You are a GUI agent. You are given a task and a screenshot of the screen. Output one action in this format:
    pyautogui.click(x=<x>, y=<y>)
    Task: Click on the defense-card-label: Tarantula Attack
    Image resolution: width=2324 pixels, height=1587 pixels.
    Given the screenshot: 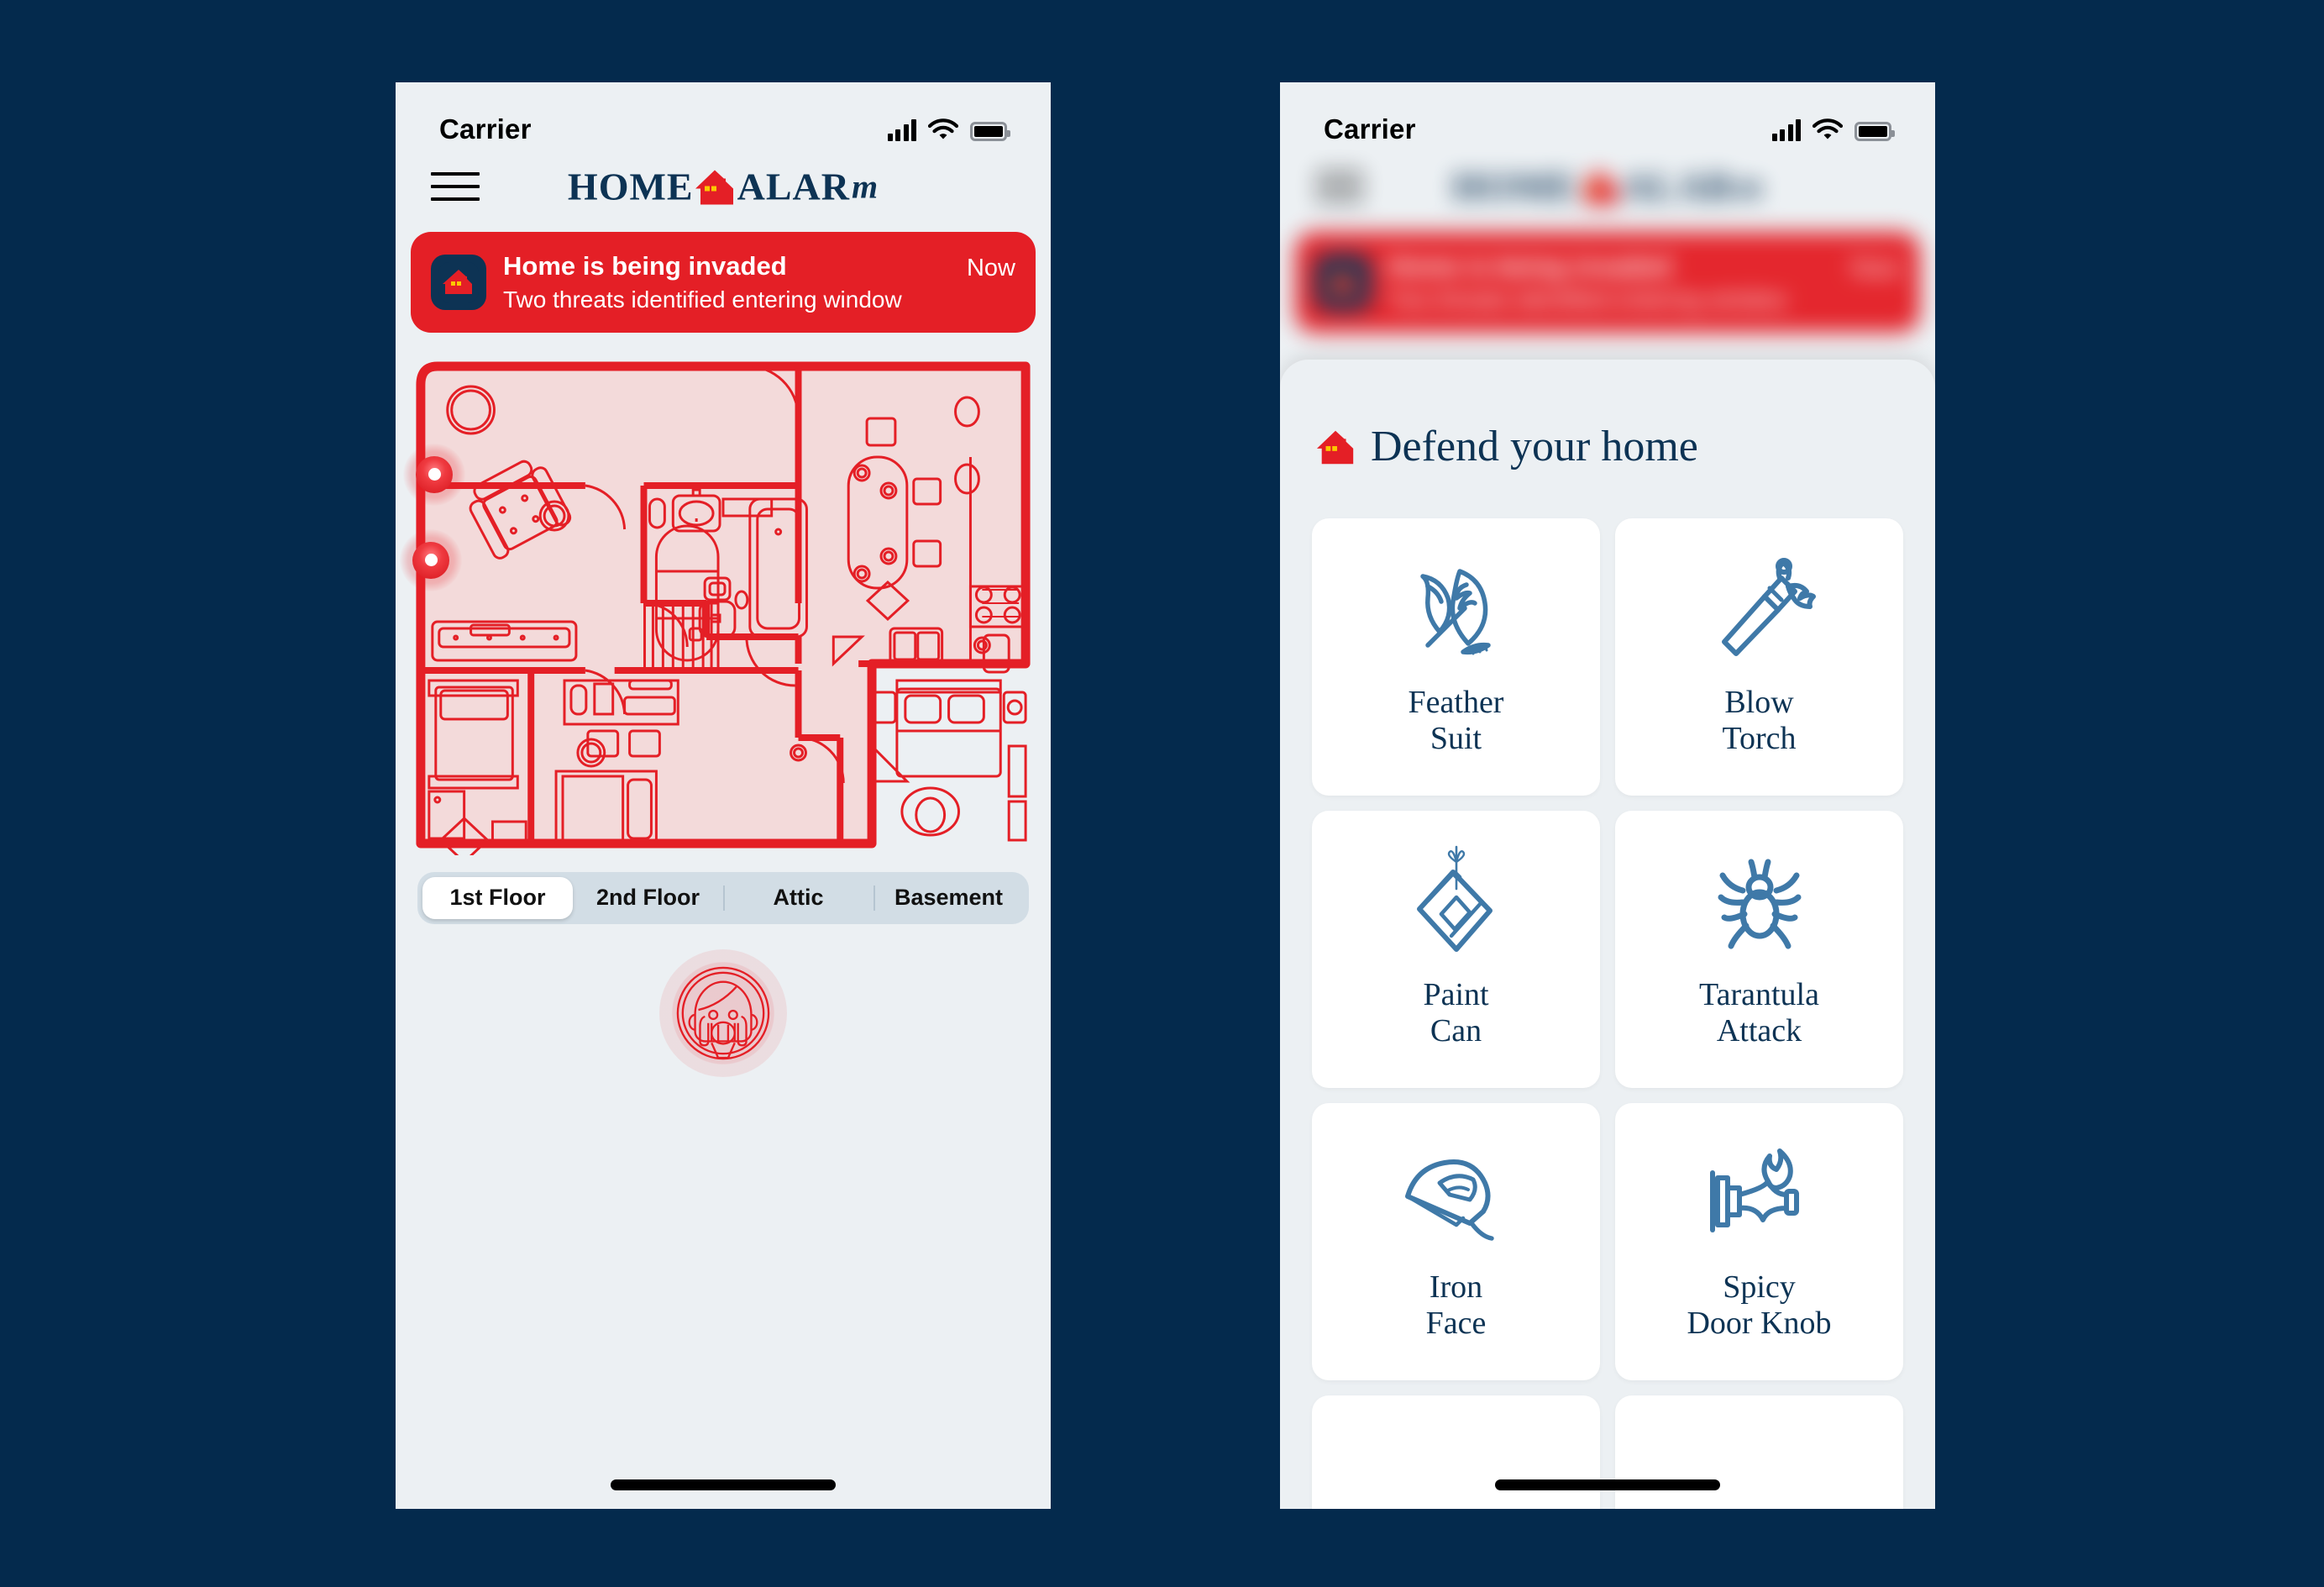 What is the action you would take?
    pyautogui.click(x=1759, y=1012)
    